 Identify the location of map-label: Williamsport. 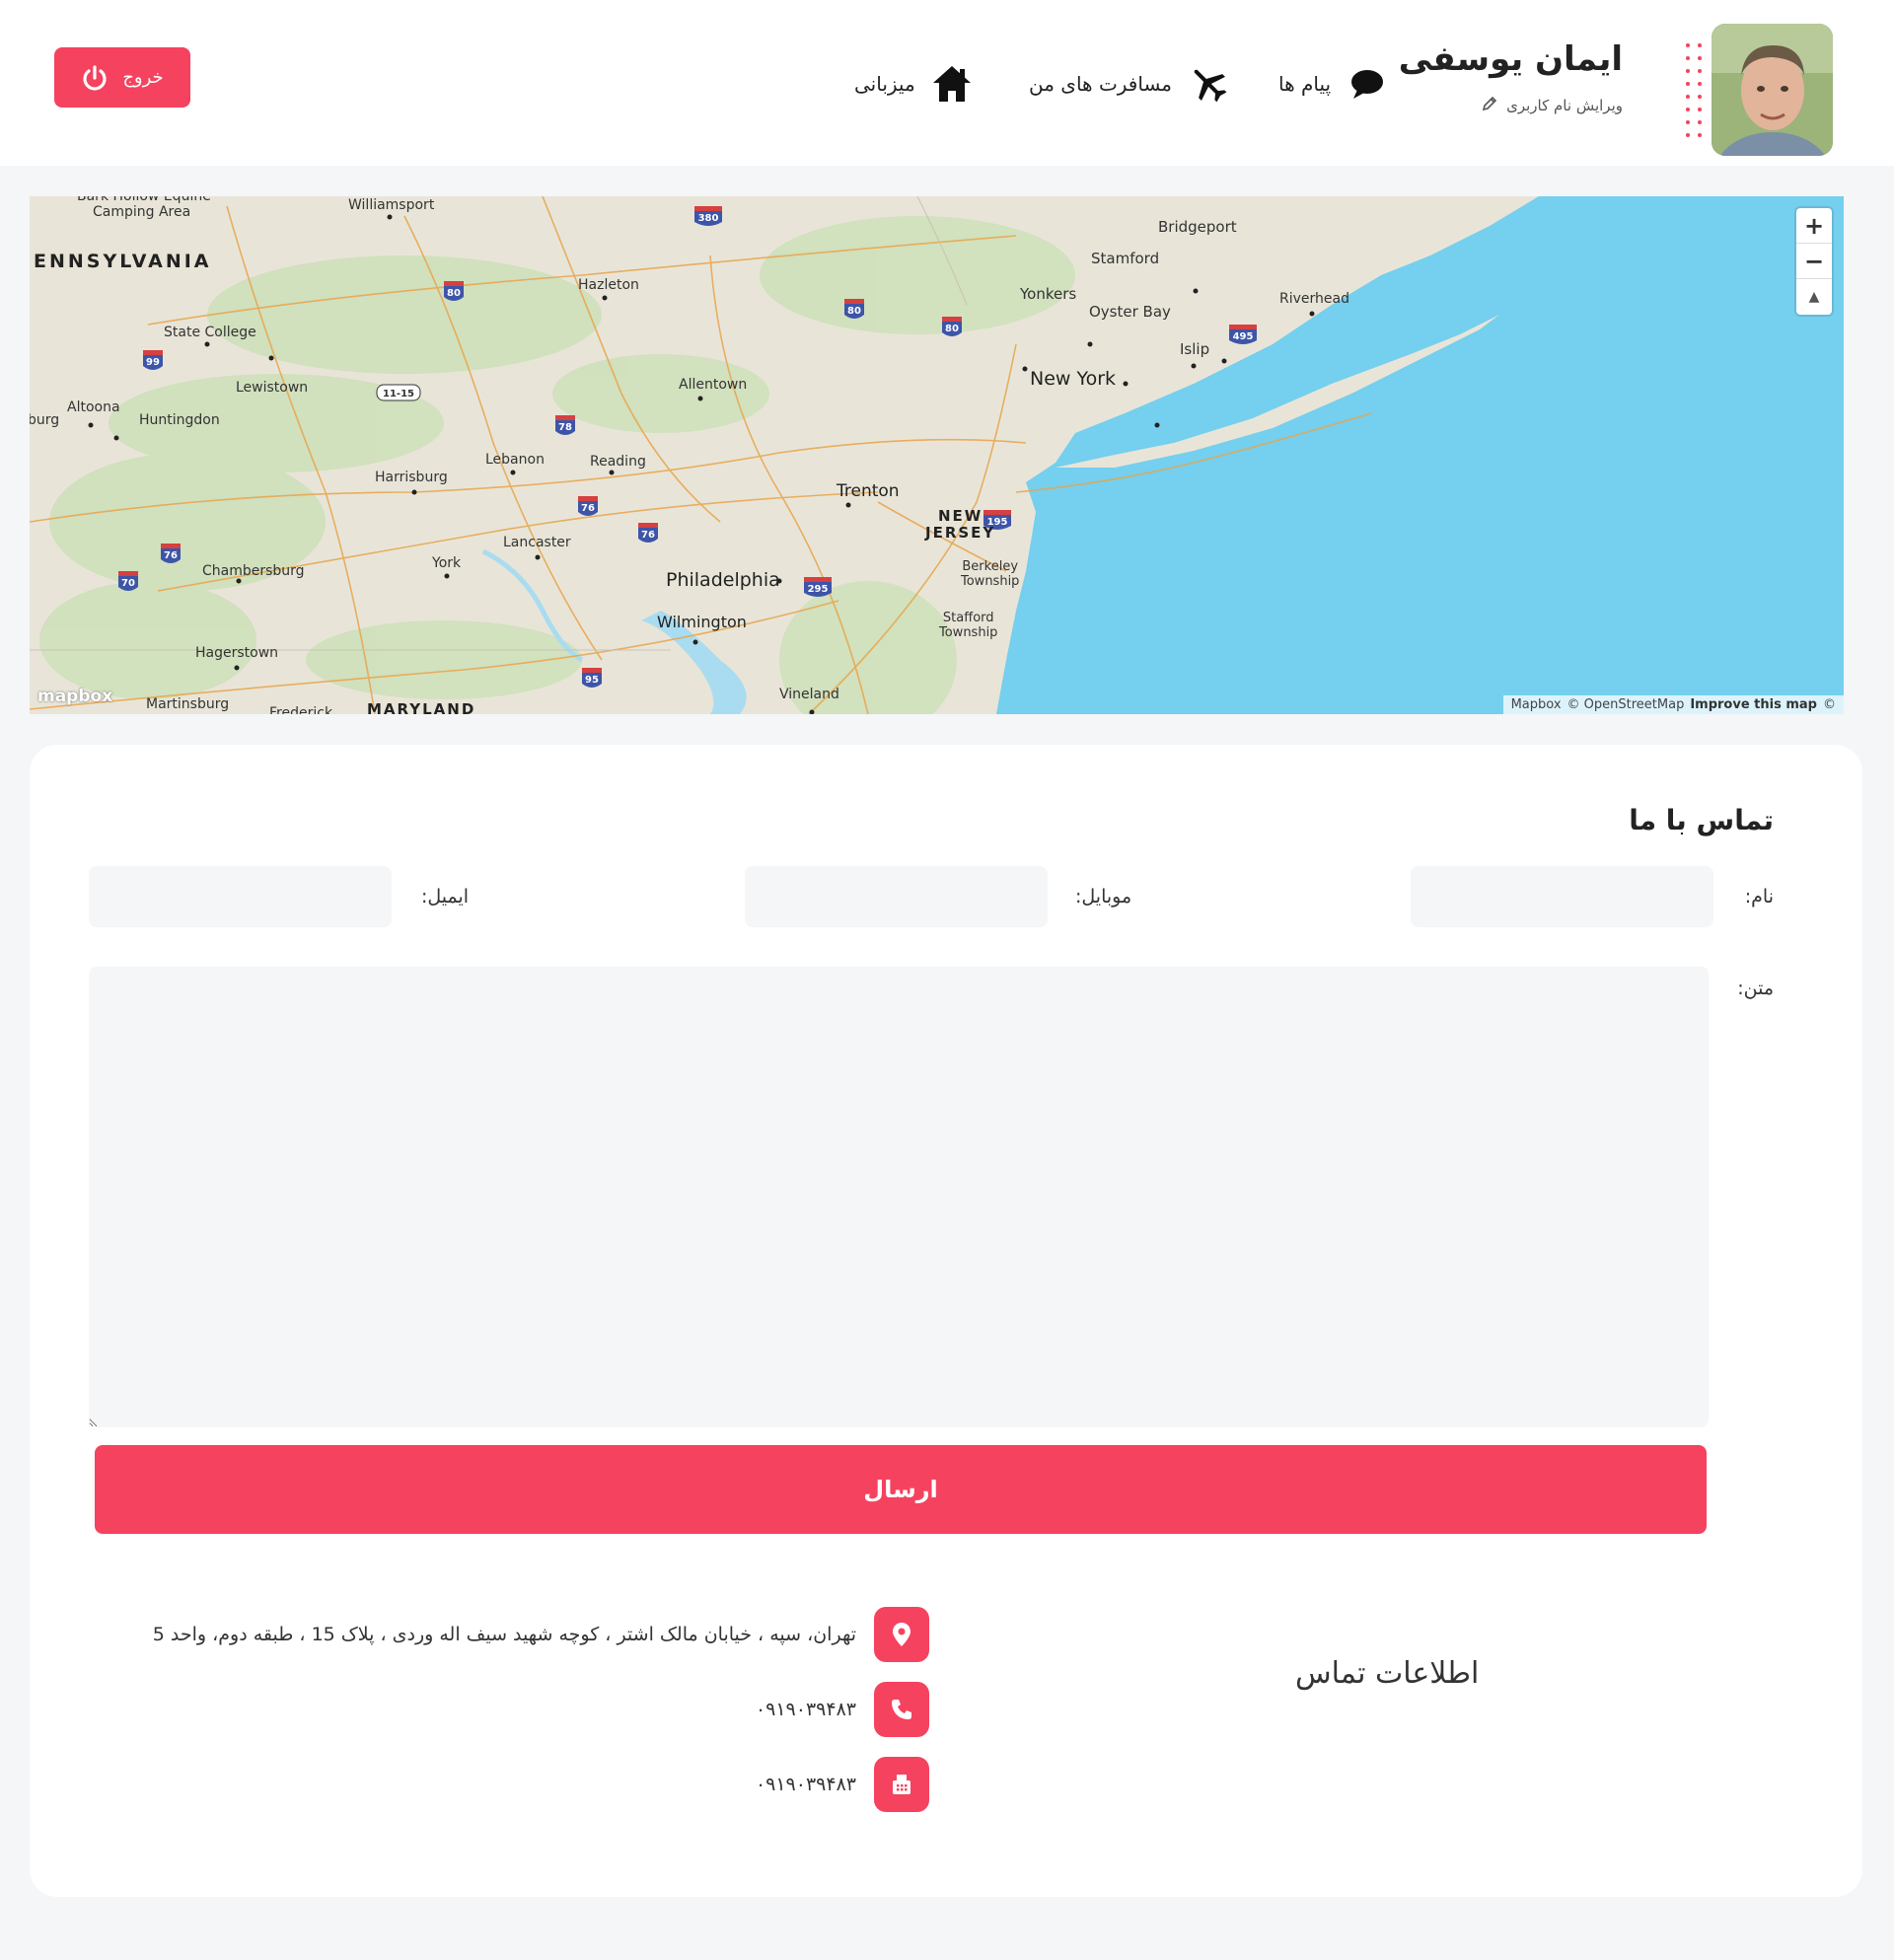
(391, 205).